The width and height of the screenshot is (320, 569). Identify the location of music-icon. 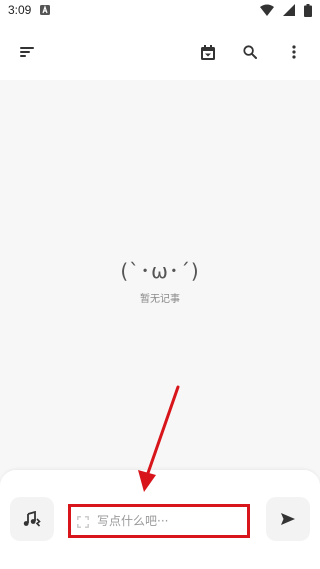
(32, 519).